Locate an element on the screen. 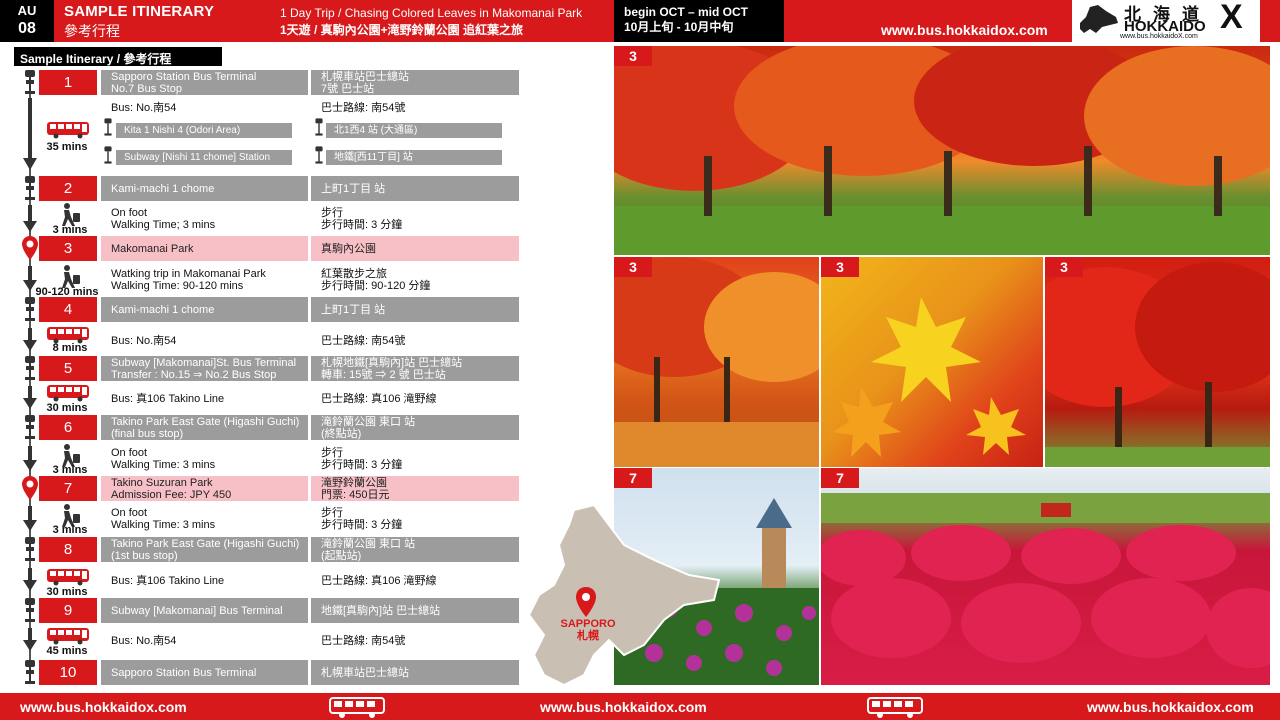 The height and width of the screenshot is (720, 1280). photo-kochia-field: 7 is located at coordinates (1045, 576).